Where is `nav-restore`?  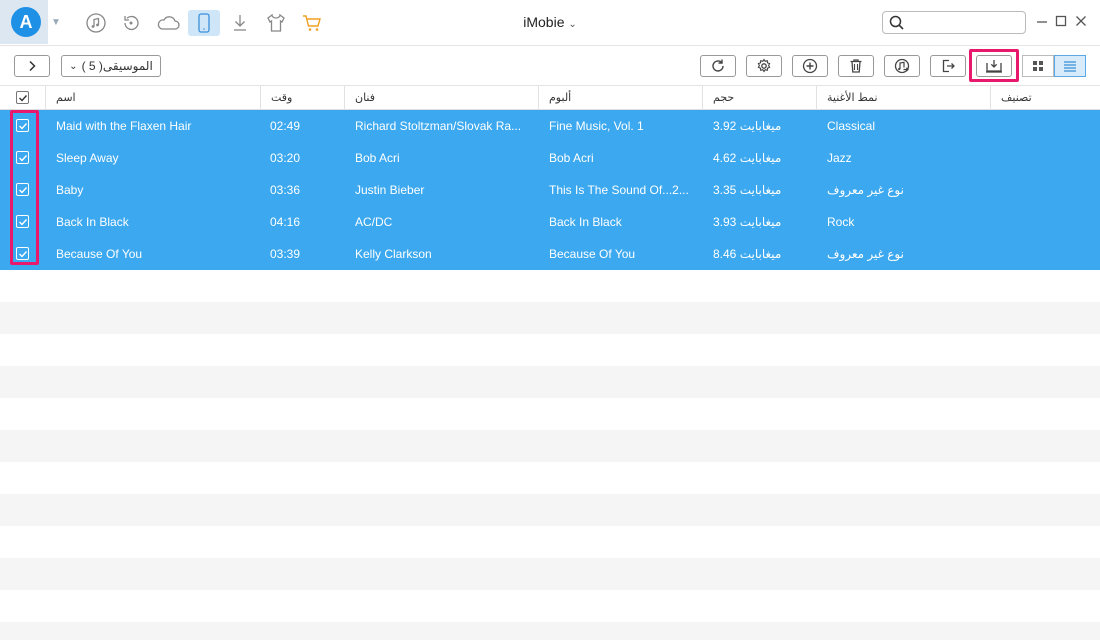 nav-restore is located at coordinates (131, 23).